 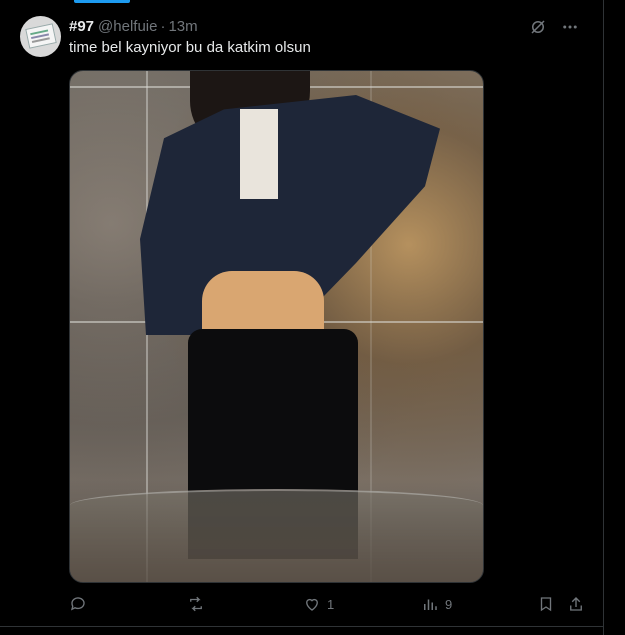 I want to click on reply-icon, so click(x=77, y=604).